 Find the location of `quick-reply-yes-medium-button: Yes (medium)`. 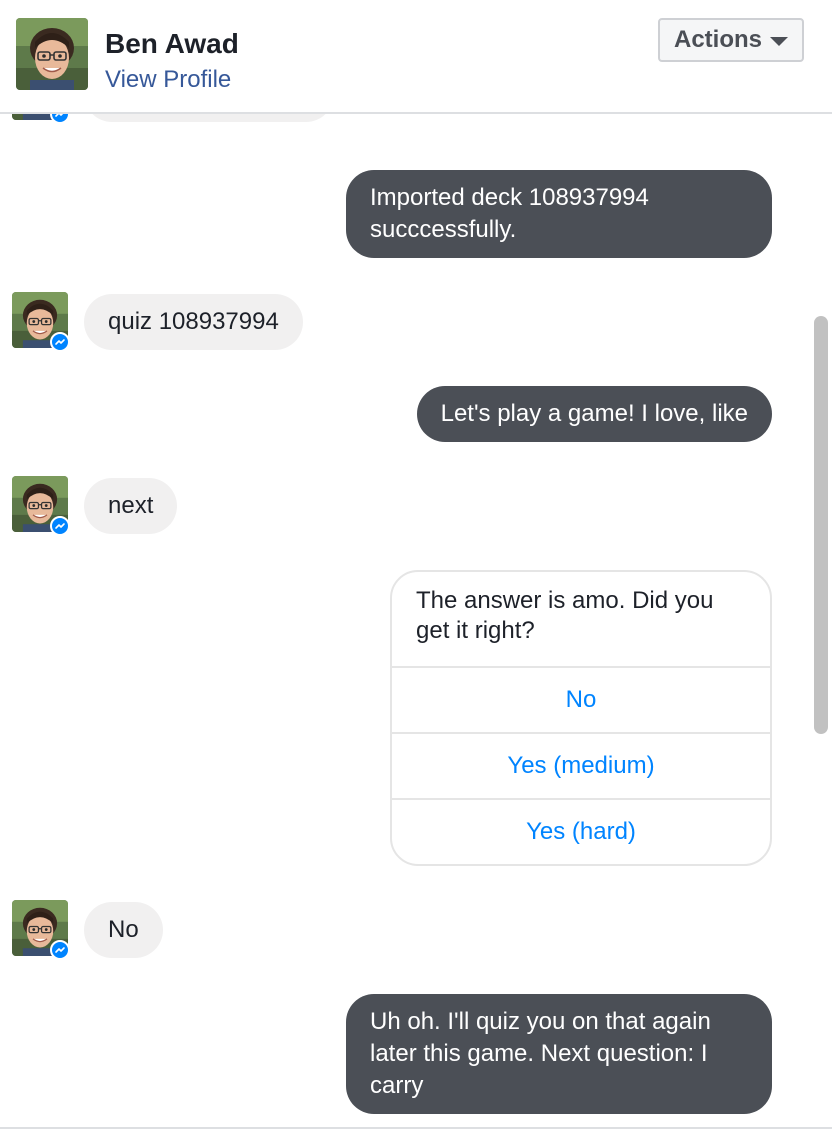

quick-reply-yes-medium-button: Yes (medium) is located at coordinates (581, 767).